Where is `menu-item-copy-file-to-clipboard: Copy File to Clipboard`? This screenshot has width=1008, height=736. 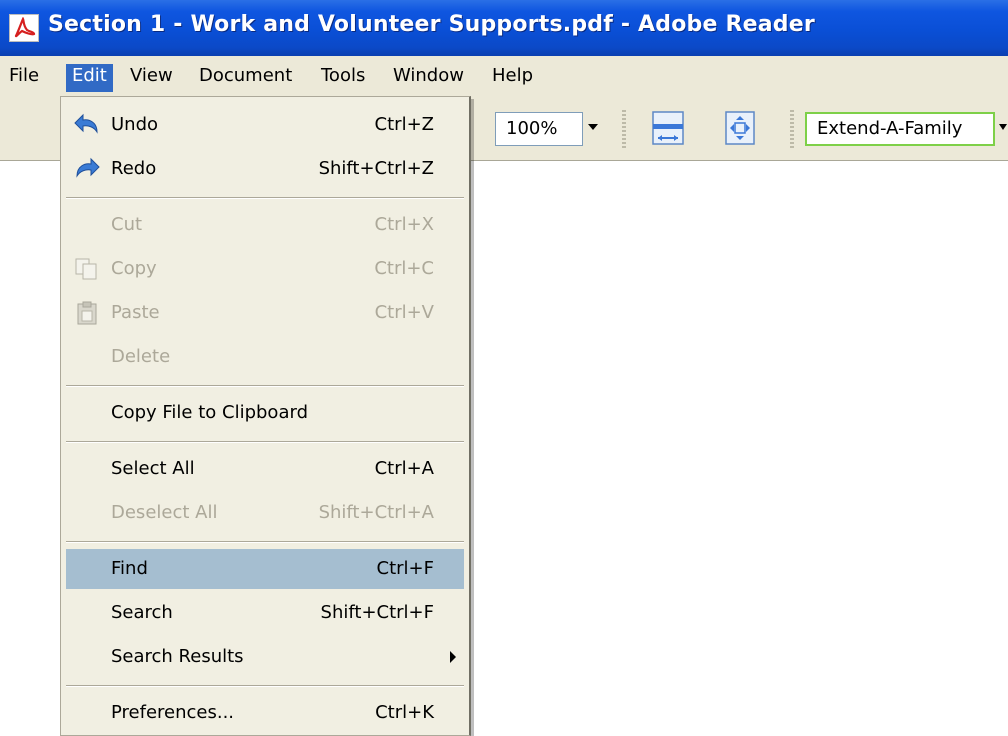 menu-item-copy-file-to-clipboard: Copy File to Clipboard is located at coordinates (265, 413).